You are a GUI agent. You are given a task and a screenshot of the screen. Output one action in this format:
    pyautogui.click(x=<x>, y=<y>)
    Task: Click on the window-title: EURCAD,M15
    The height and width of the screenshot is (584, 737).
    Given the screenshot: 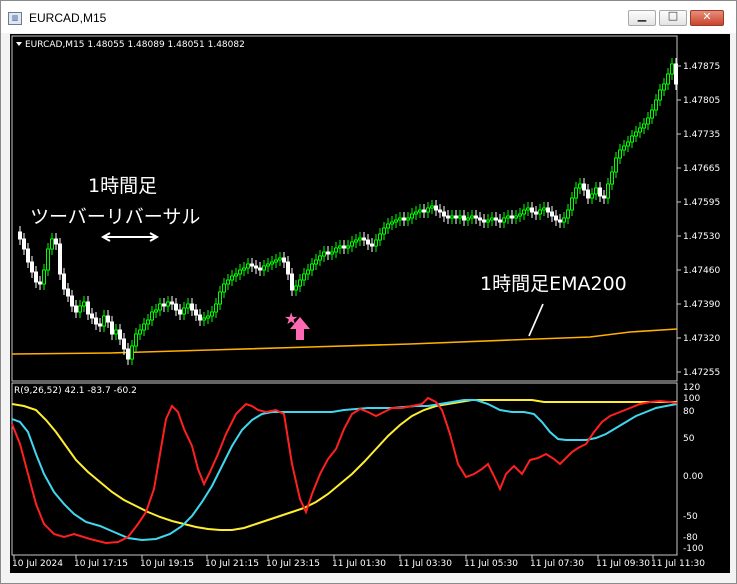 What is the action you would take?
    pyautogui.click(x=68, y=18)
    